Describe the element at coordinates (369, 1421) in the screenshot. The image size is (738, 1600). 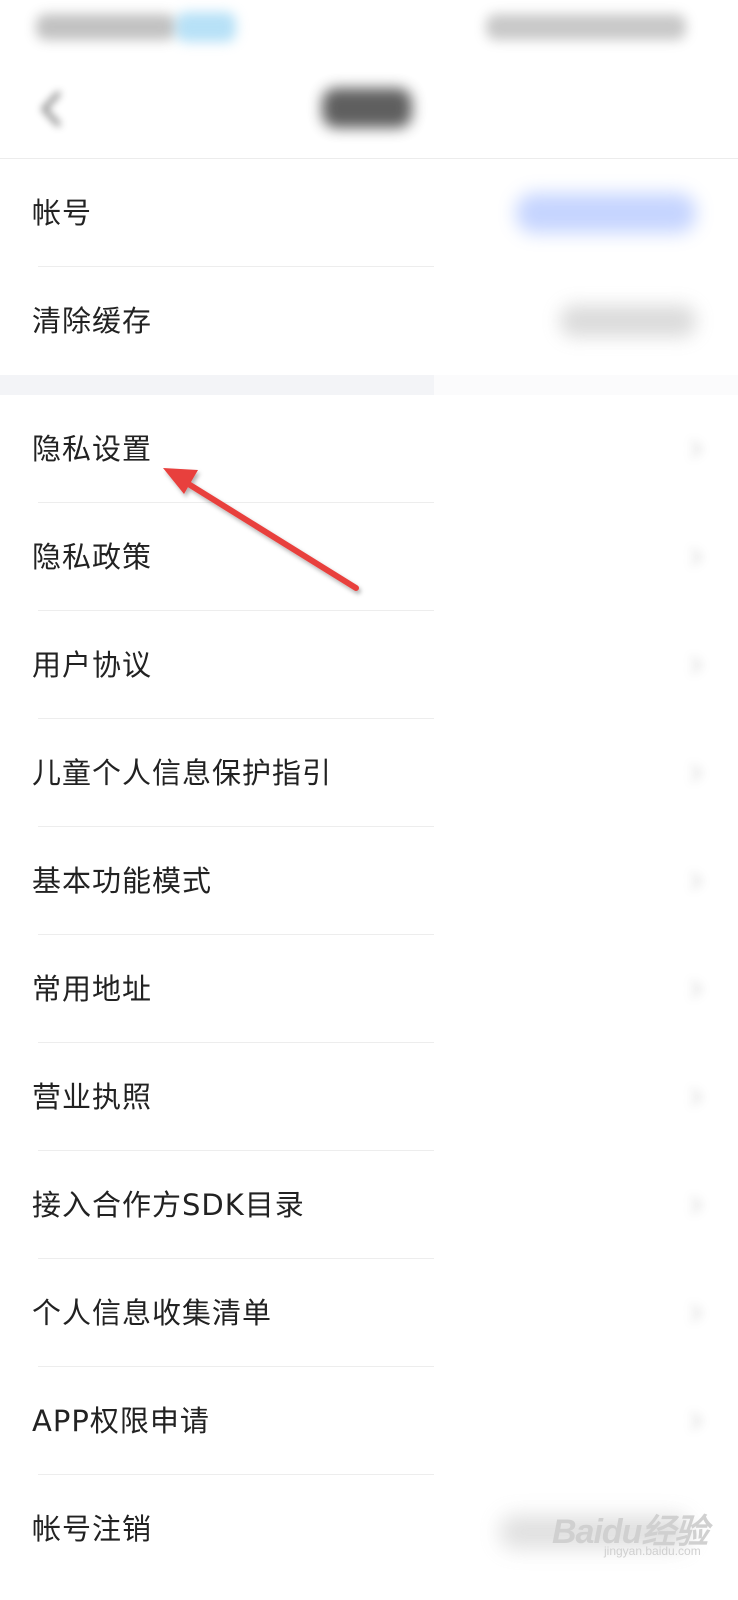
I see `settings-item-app-permissions: APP权限申请` at that location.